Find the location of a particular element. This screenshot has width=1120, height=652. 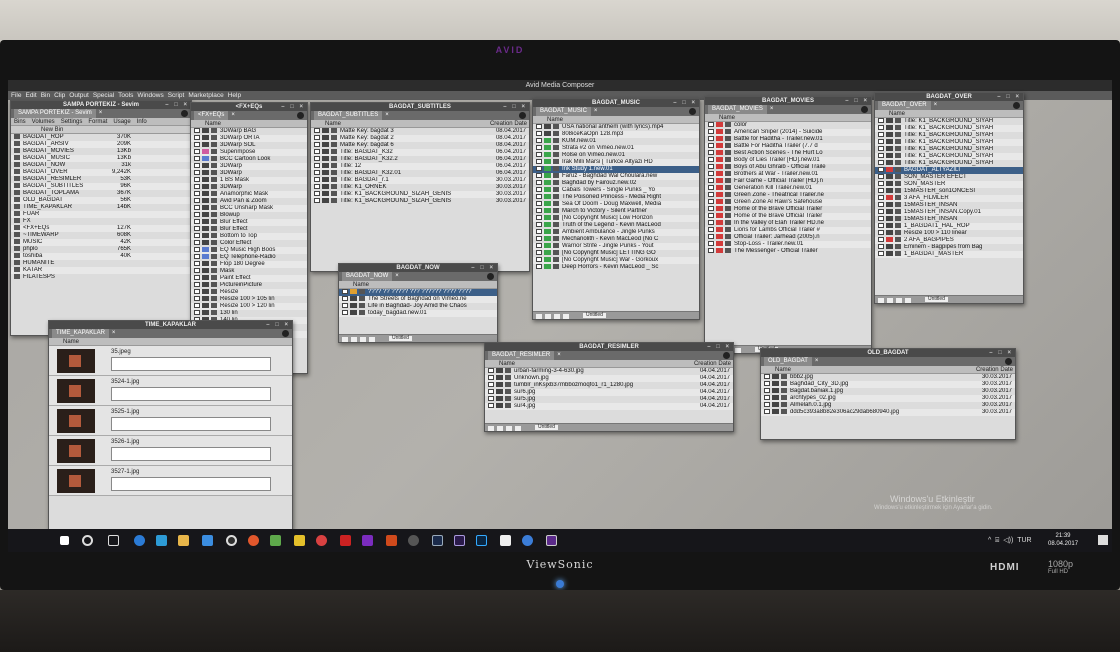

clip-row: Home of the Brave Official Trailer is located at coordinates (788, 209).